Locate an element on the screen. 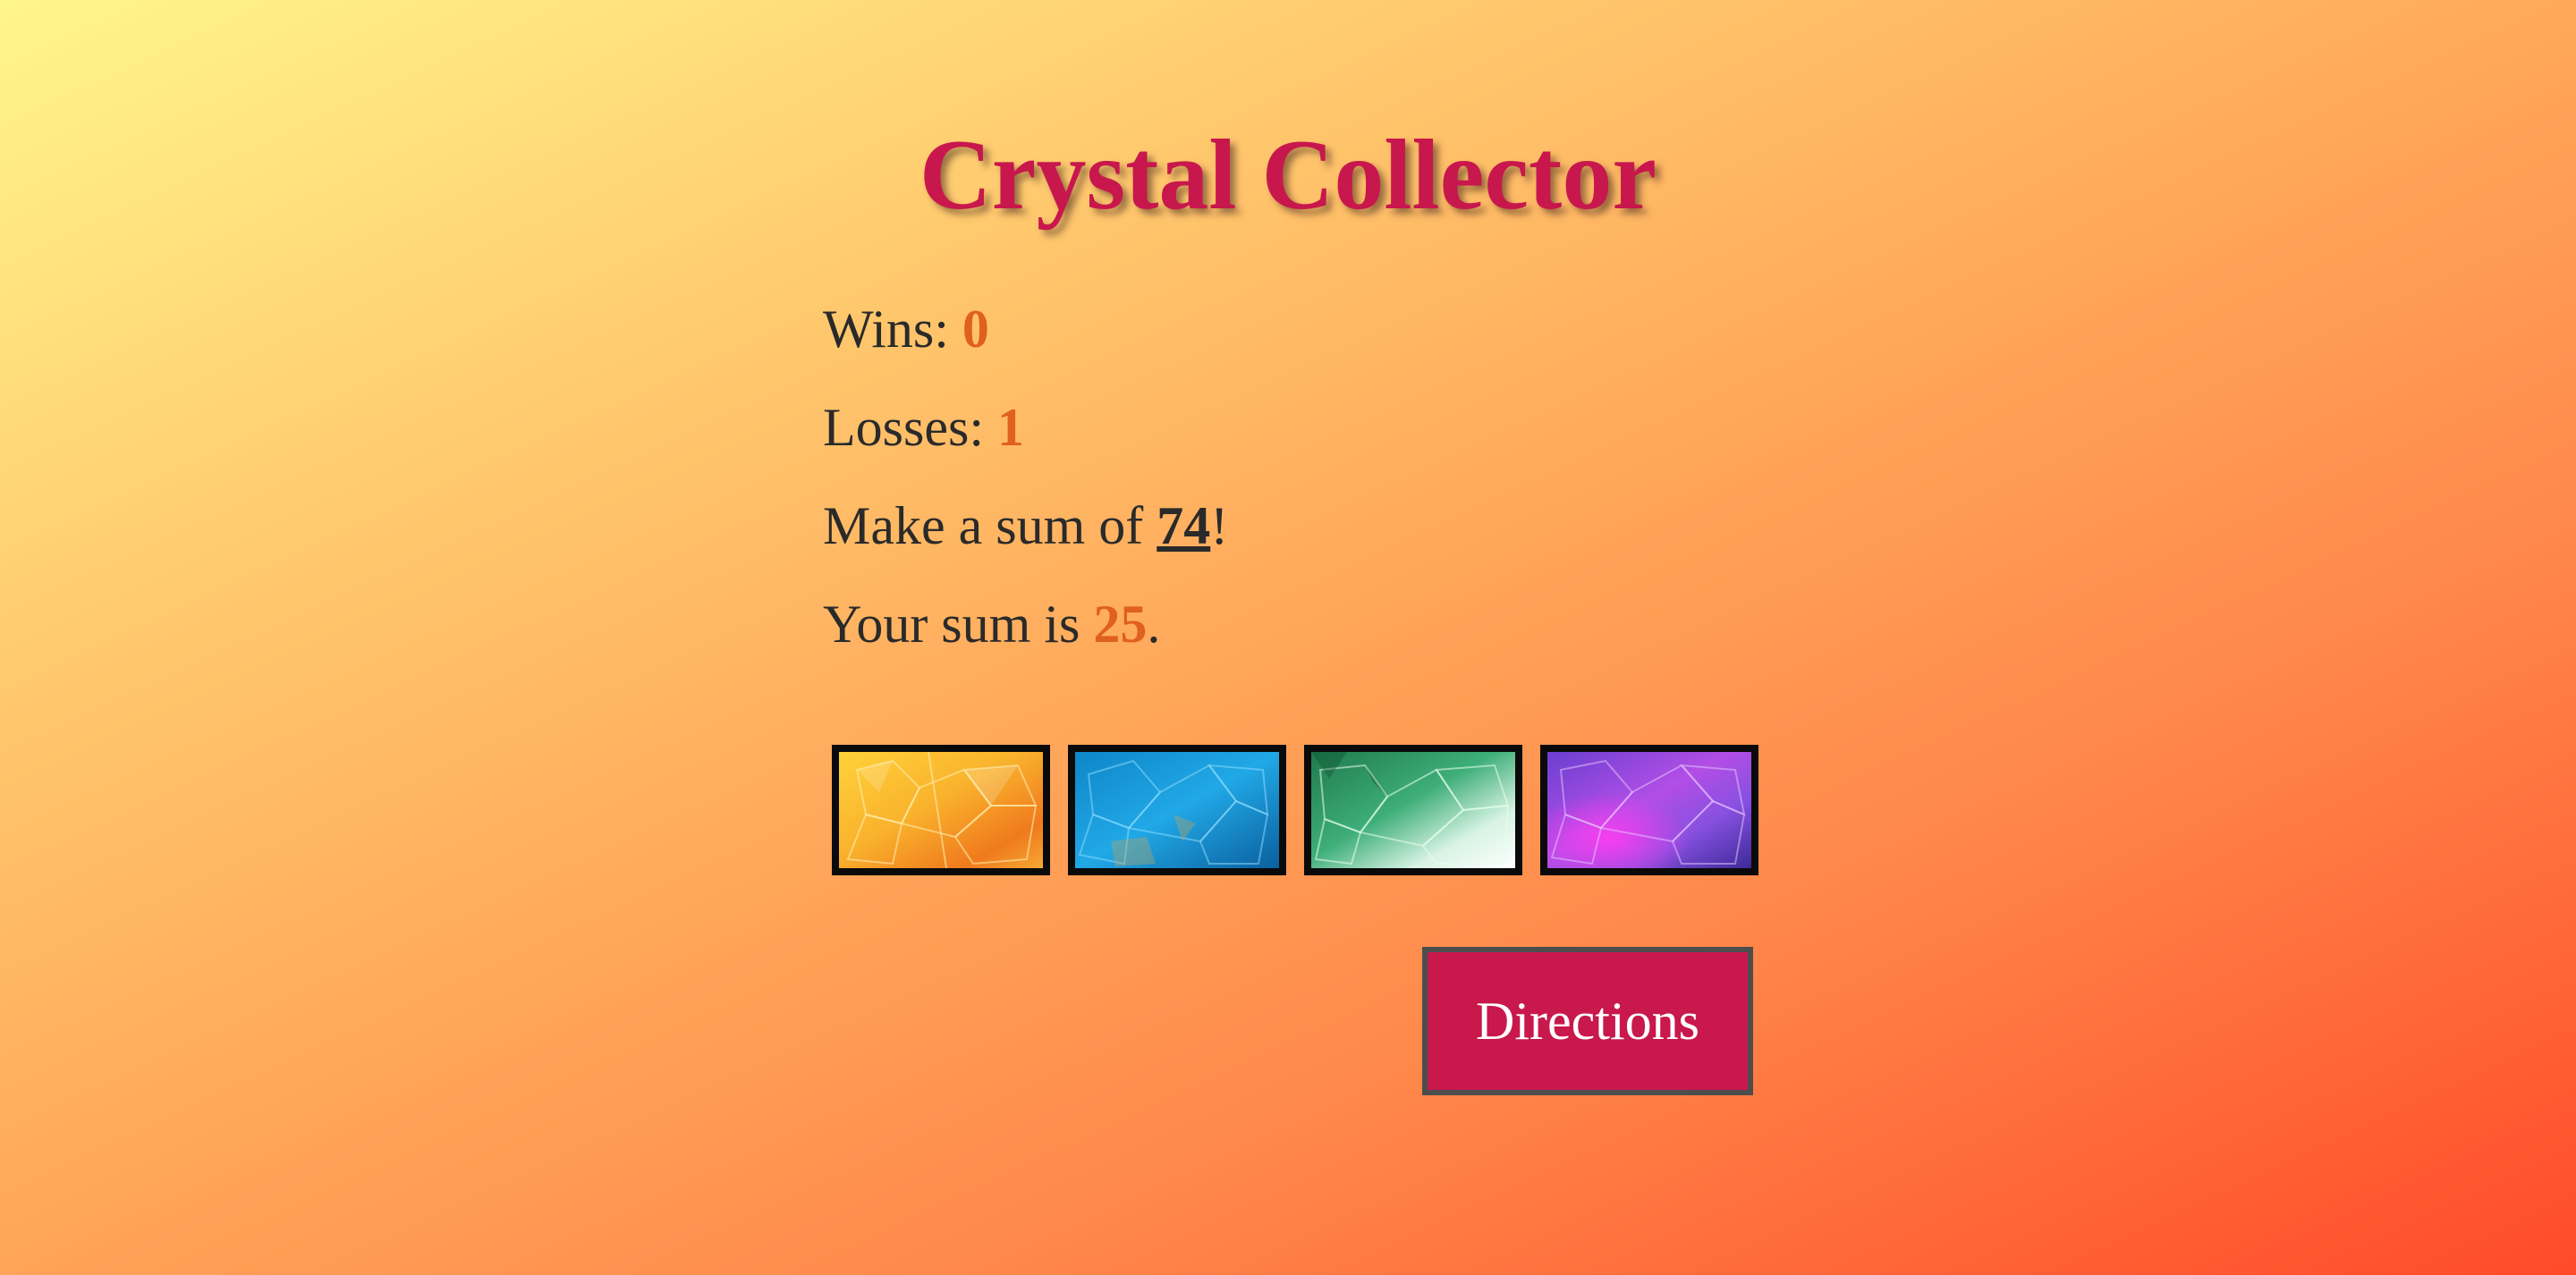 Image resolution: width=2576 pixels, height=1275 pixels. purple-crystal-image is located at coordinates (1649, 810).